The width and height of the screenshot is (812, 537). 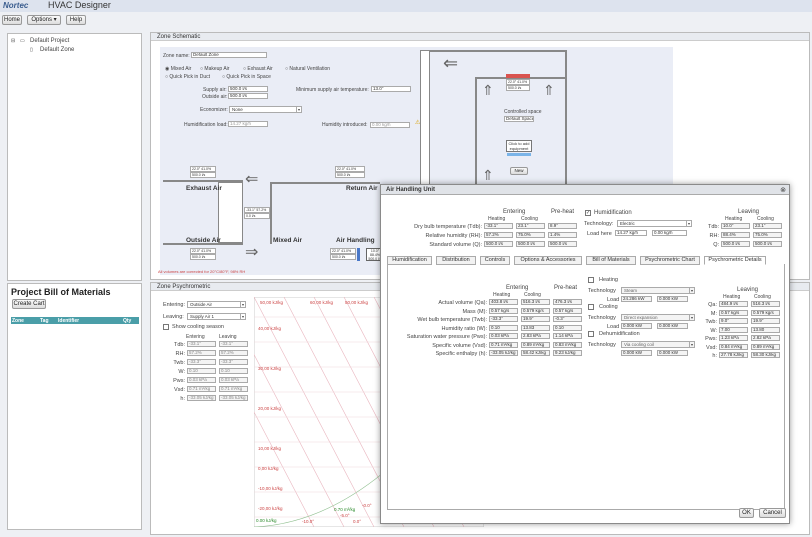 I want to click on radio-makeup-air: ○ Makeup Air, so click(x=214, y=69).